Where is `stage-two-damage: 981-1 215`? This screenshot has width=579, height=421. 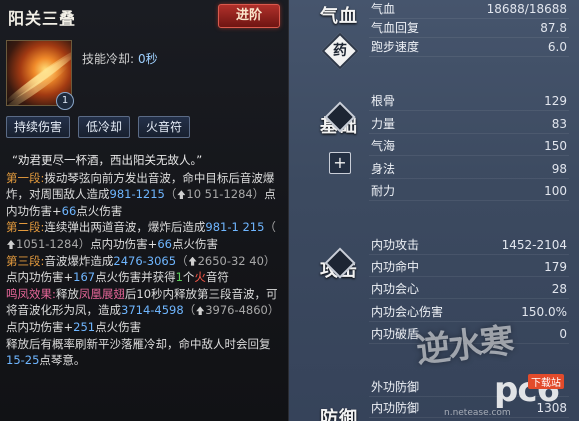
stage-two-damage: 981-1 215 is located at coordinates (235, 227).